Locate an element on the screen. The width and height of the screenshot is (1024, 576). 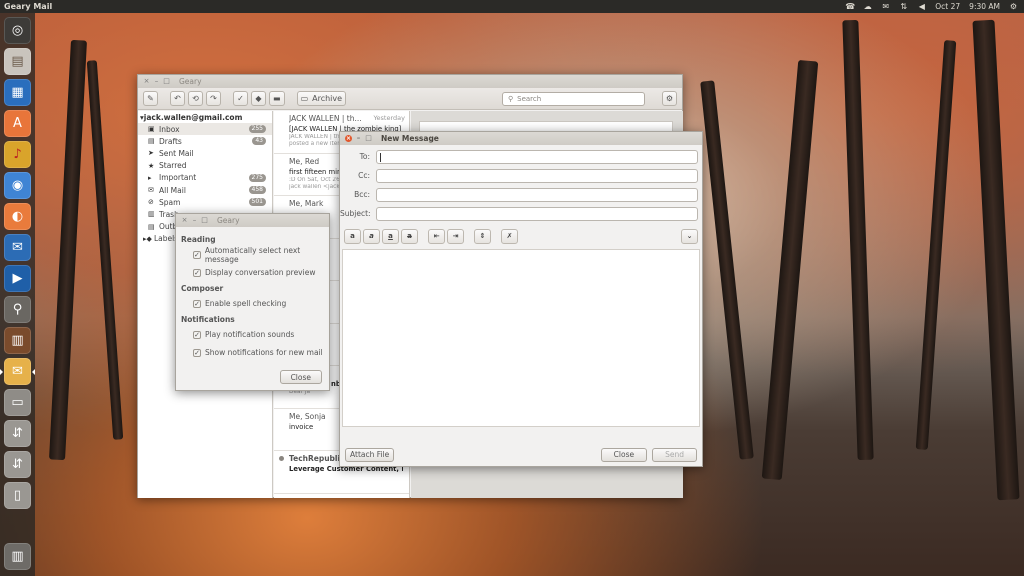
mark-icon: ✓ is located at coordinates (240, 98).